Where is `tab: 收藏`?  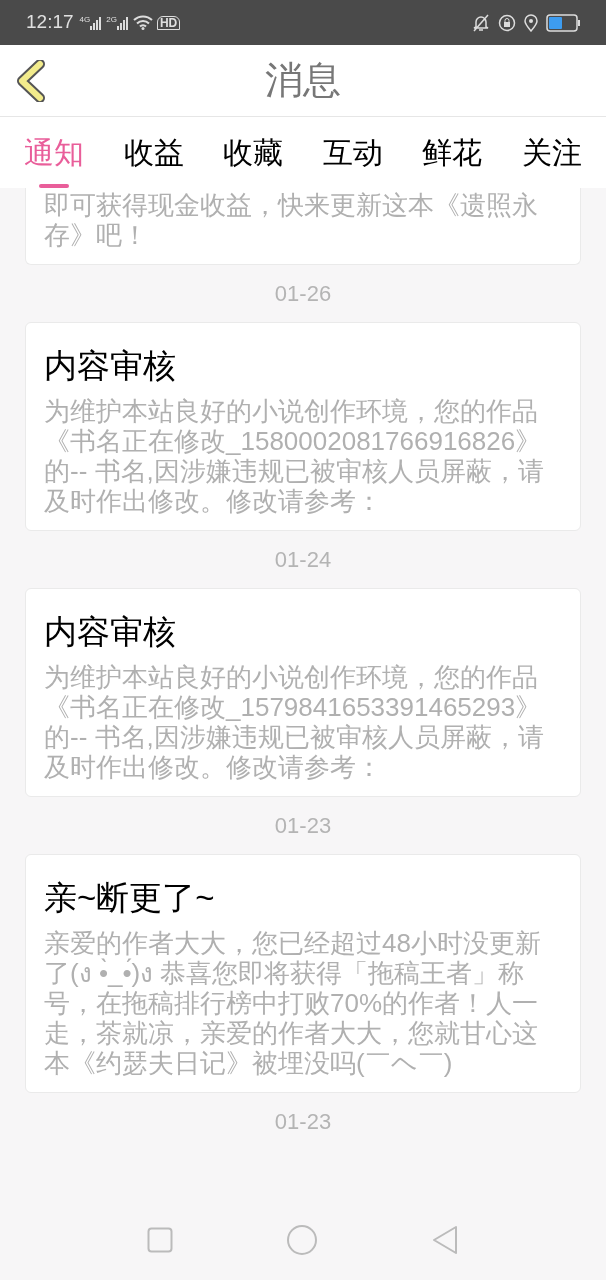
tab: 收藏 is located at coordinates (253, 152).